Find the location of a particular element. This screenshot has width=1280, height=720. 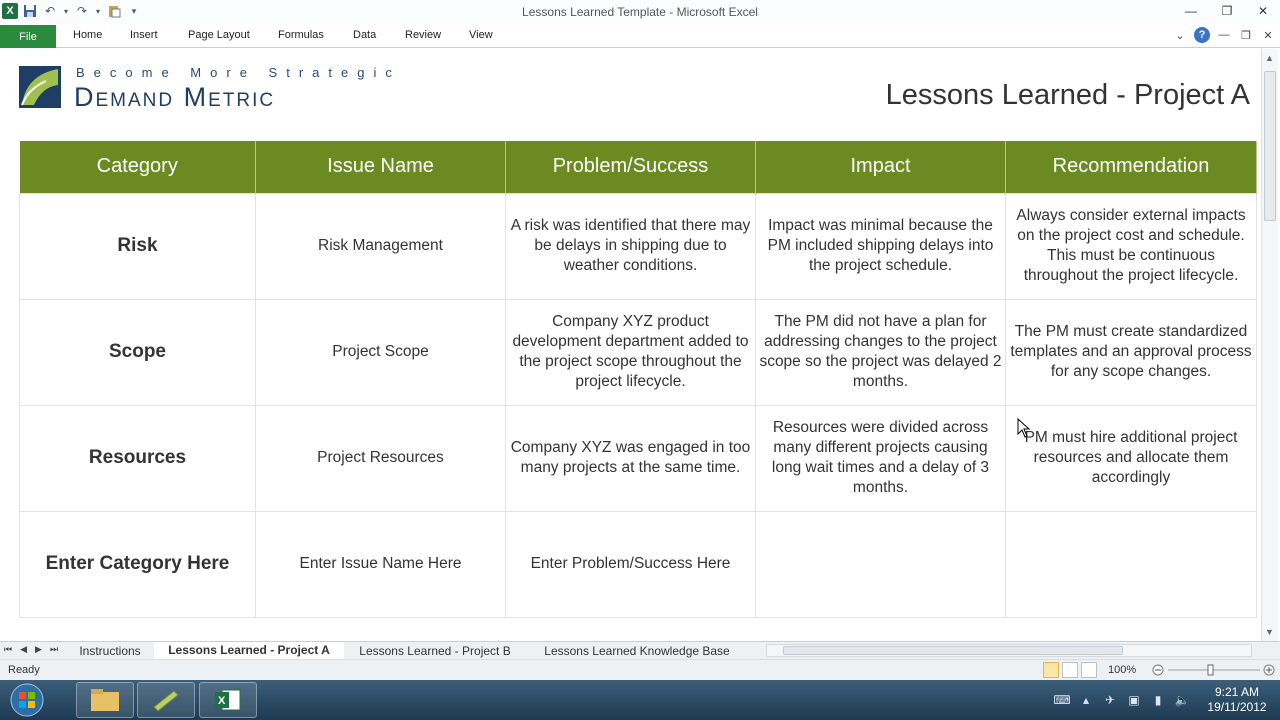

taskbar-app is located at coordinates (166, 700).